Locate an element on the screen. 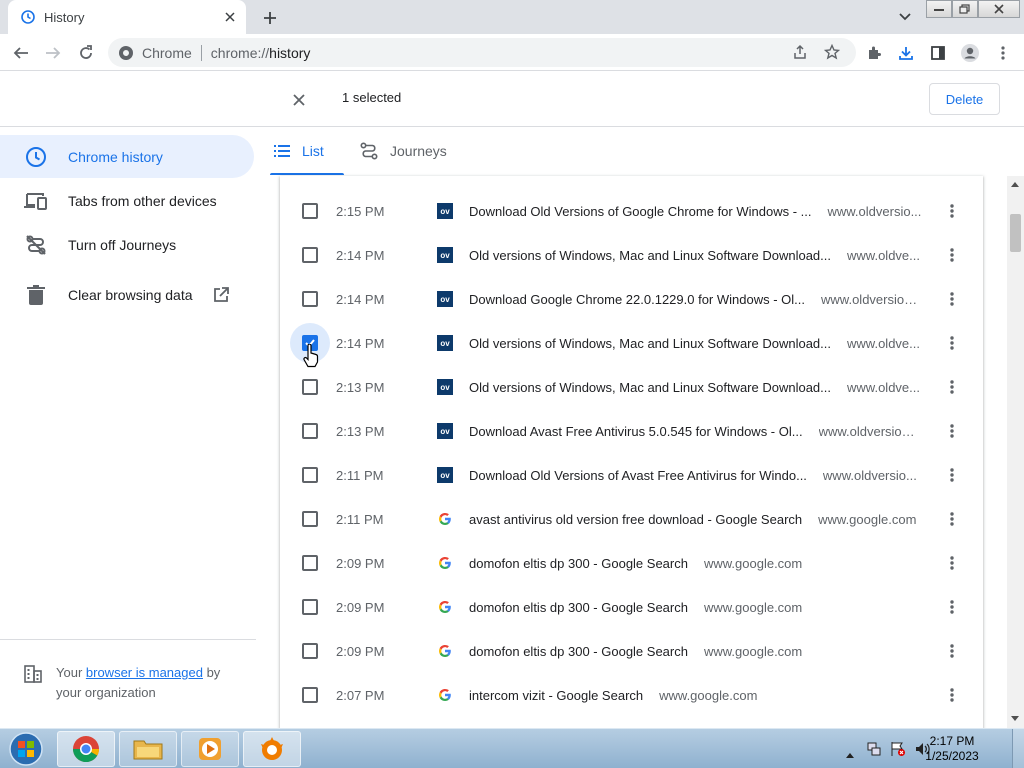 This screenshot has width=1024, height=768. tab-history: History is located at coordinates (127, 17).